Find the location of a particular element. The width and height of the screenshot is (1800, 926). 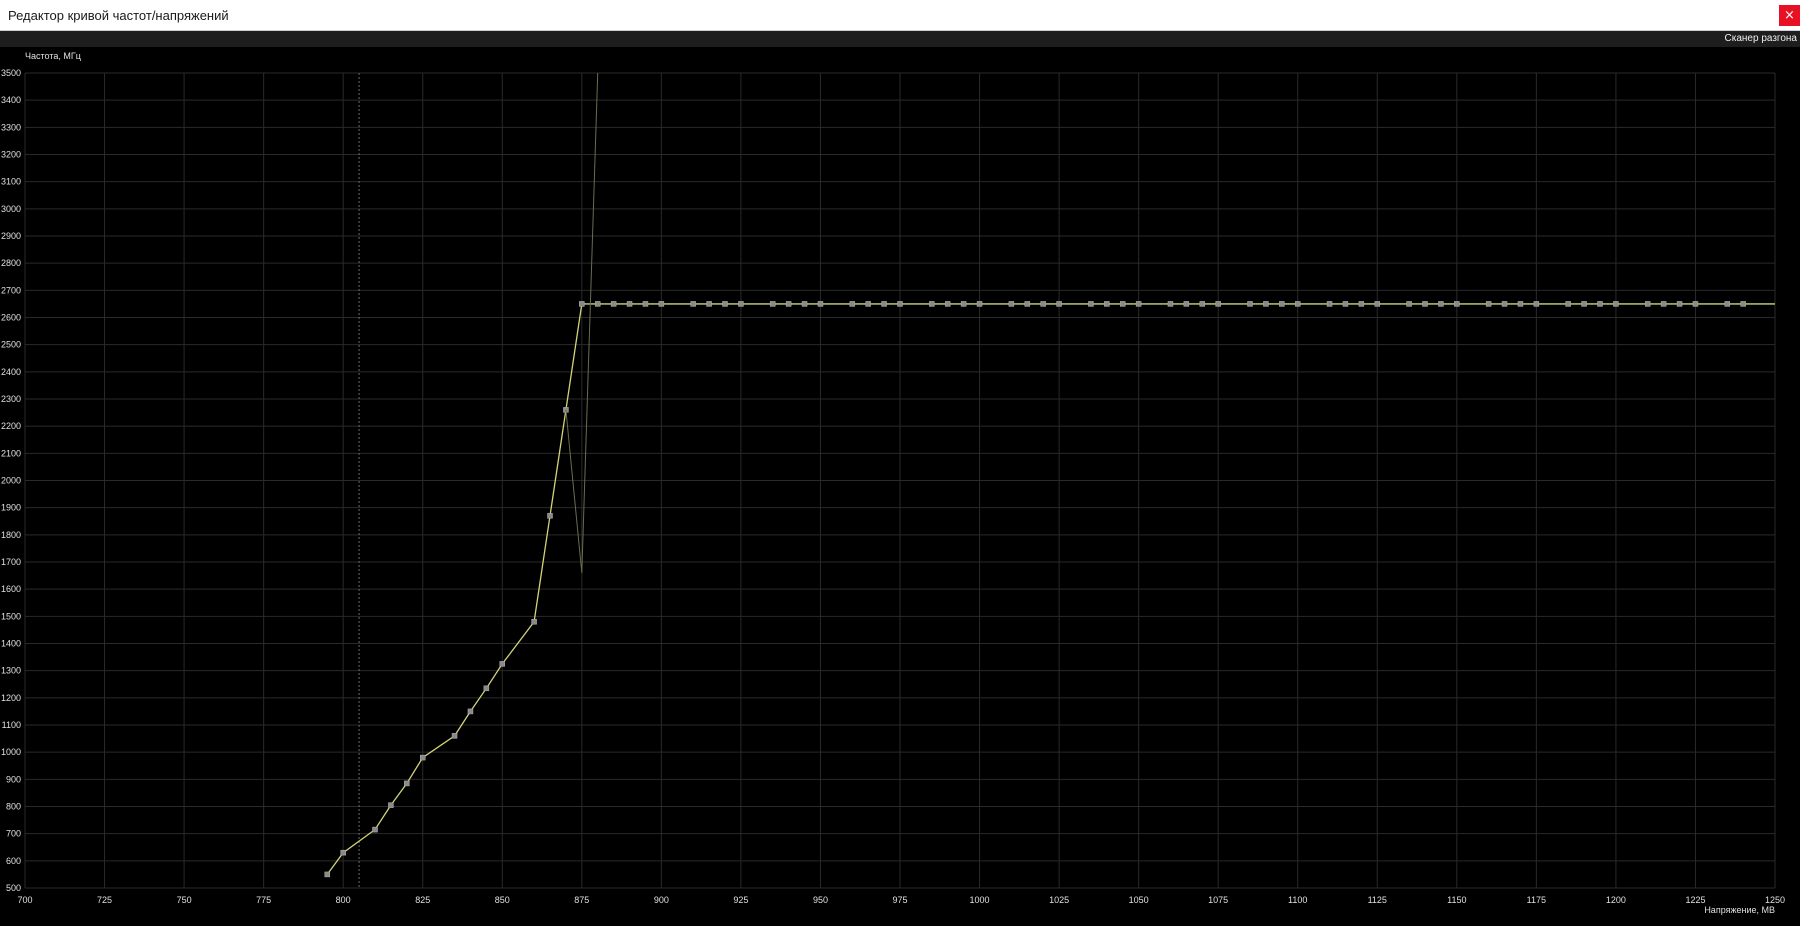

close-icon: × is located at coordinates (1789, 15).